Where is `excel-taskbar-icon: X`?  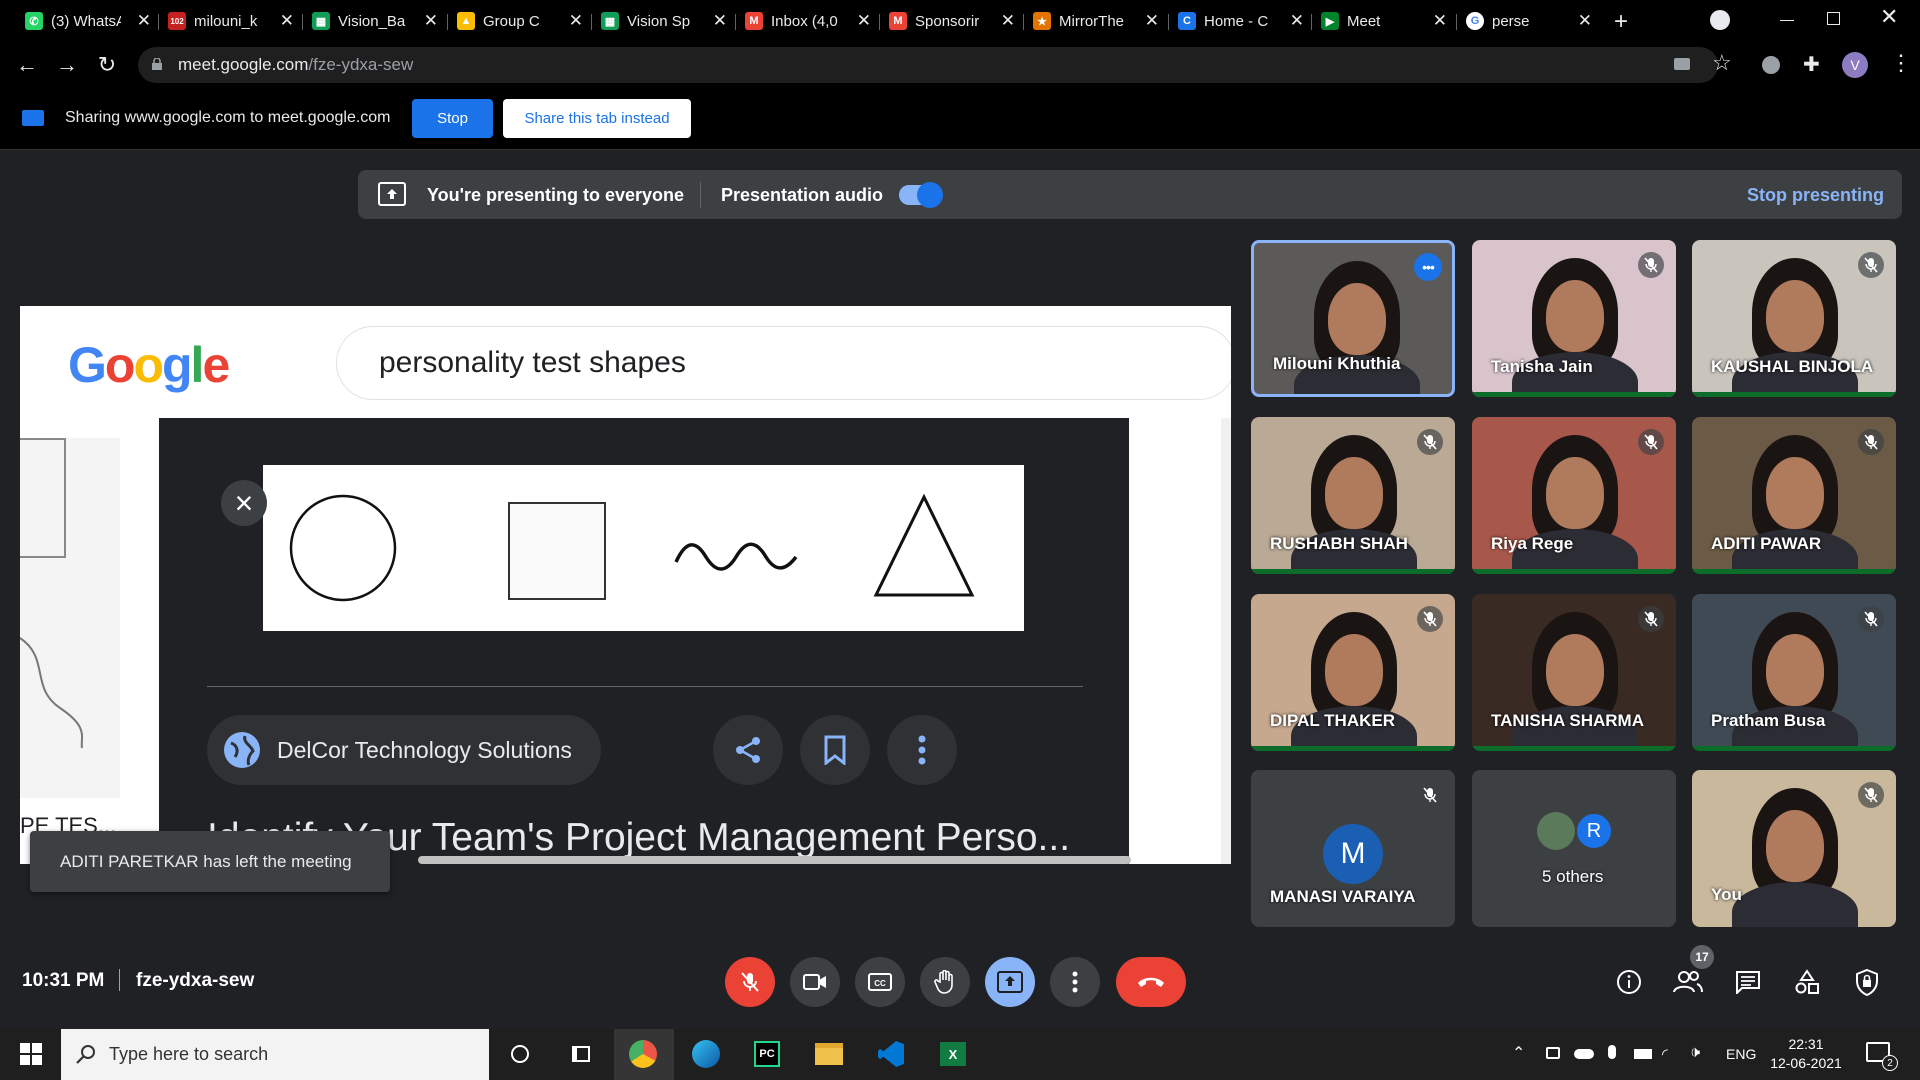 excel-taskbar-icon: X is located at coordinates (953, 1054).